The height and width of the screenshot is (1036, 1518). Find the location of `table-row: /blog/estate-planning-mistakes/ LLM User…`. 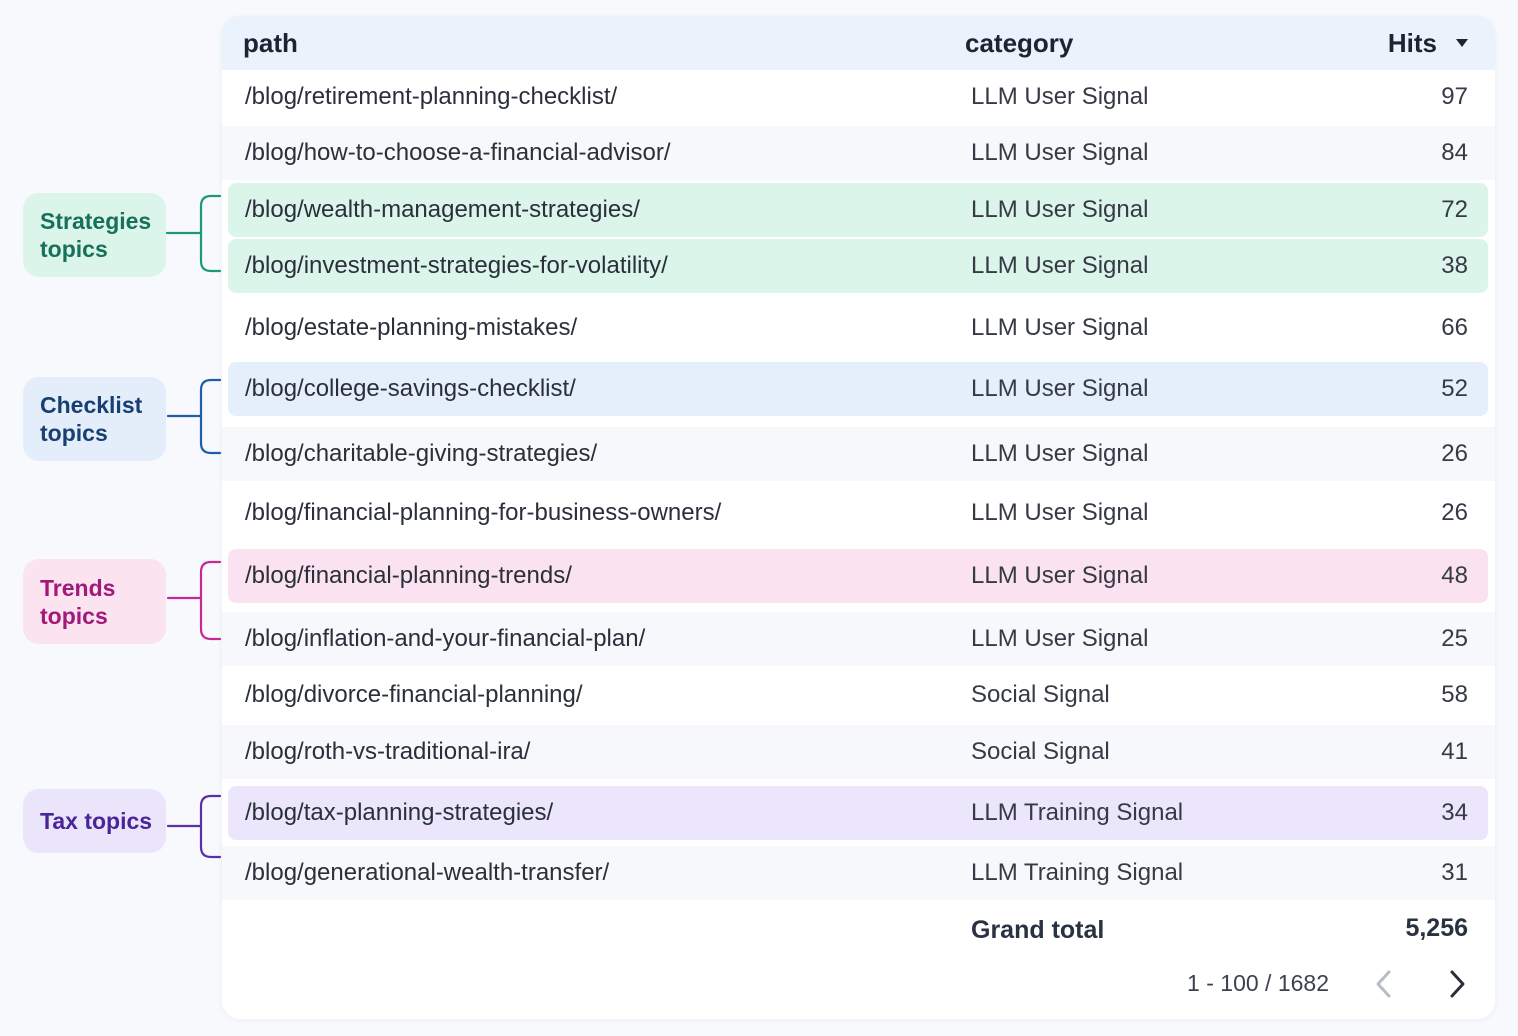

table-row: /blog/estate-planning-mistakes/ LLM User… is located at coordinates (858, 328).